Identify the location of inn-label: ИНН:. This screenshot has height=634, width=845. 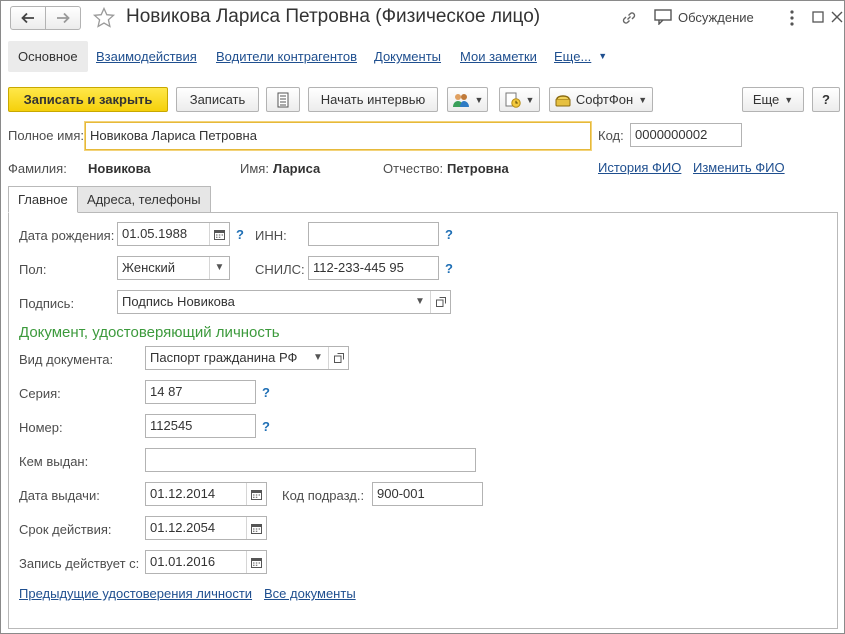
(271, 235).